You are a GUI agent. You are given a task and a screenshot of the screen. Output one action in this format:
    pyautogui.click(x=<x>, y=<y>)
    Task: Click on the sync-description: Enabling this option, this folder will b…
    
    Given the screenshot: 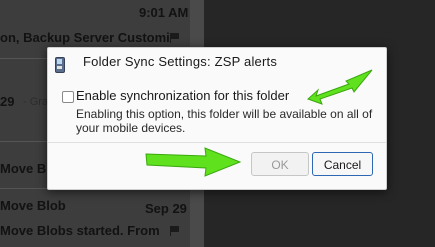 What is the action you would take?
    pyautogui.click(x=224, y=121)
    